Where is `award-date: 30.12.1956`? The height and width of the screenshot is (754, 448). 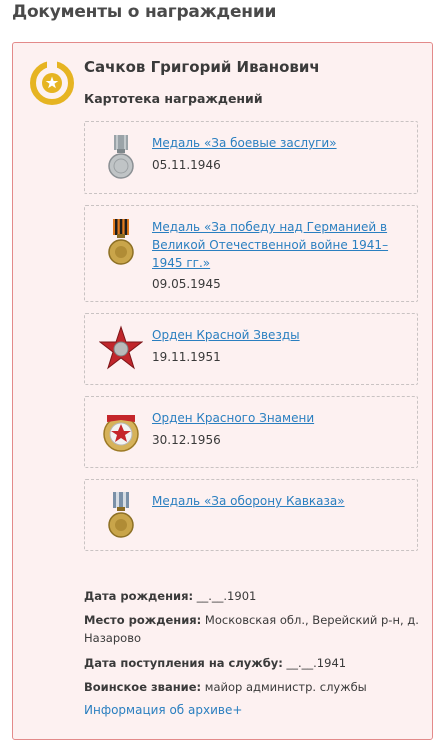
award-date: 30.12.1956 is located at coordinates (186, 440).